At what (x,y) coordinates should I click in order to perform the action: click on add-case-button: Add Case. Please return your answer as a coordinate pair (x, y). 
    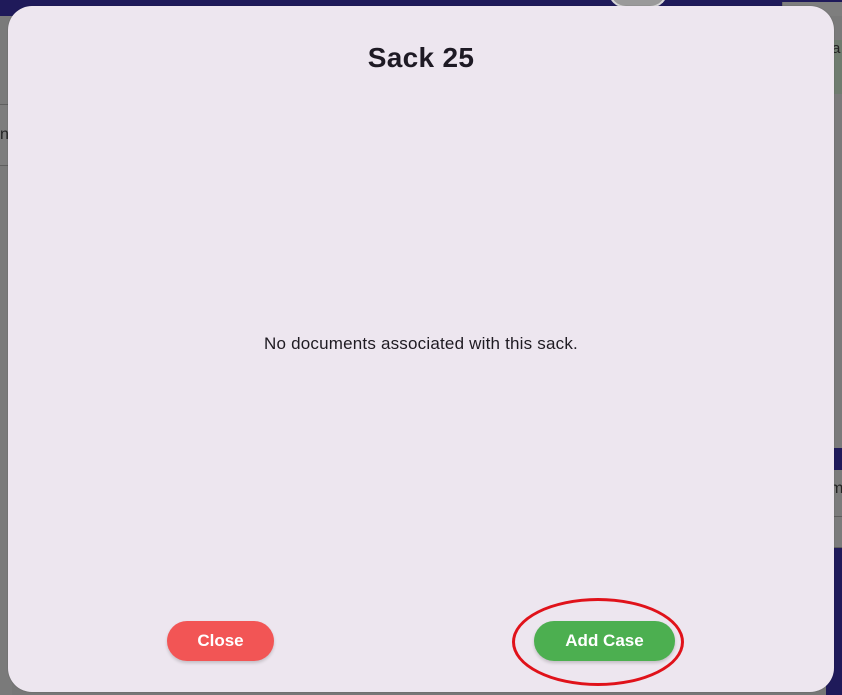
    Looking at the image, I should click on (604, 641).